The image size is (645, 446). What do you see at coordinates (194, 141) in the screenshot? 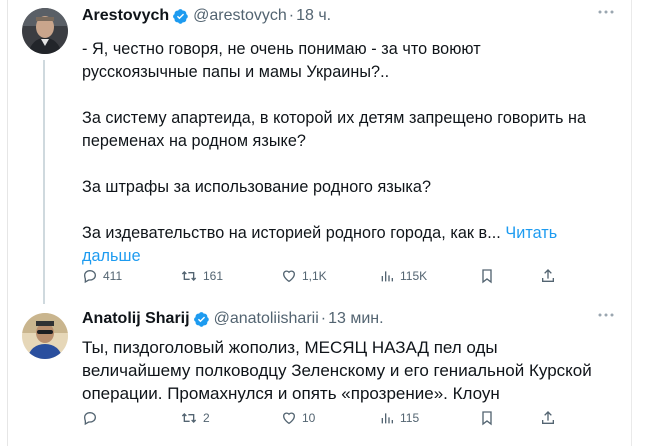
I see `text-line: переменах на родном языке?` at bounding box center [194, 141].